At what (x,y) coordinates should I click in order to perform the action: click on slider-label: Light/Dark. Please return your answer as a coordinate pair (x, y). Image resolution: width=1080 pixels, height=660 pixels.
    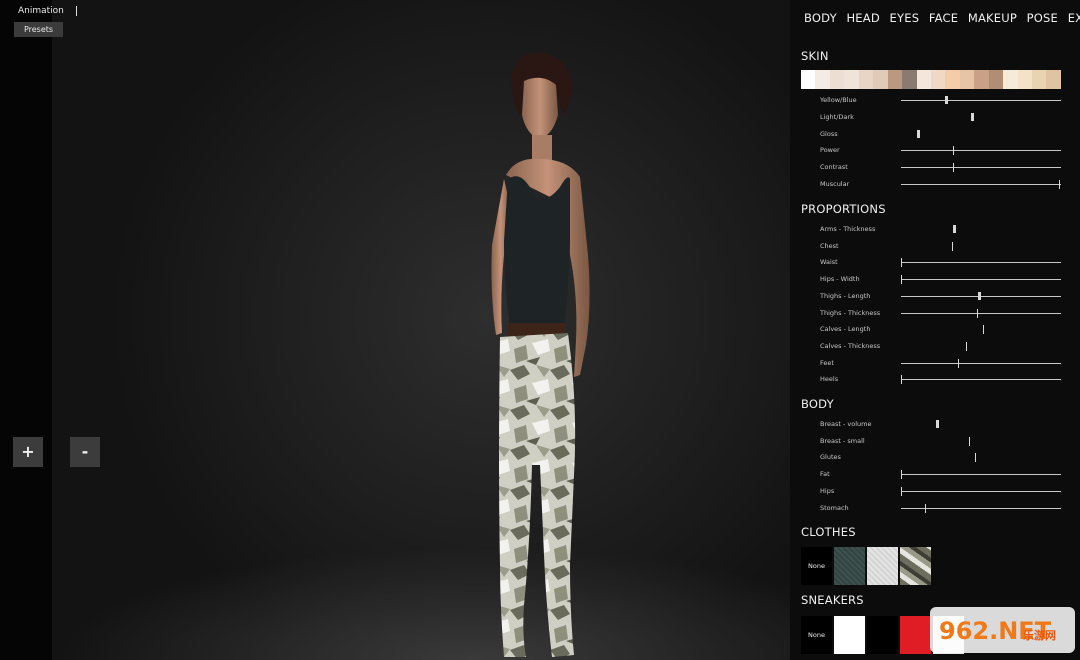
    Looking at the image, I should click on (837, 116).